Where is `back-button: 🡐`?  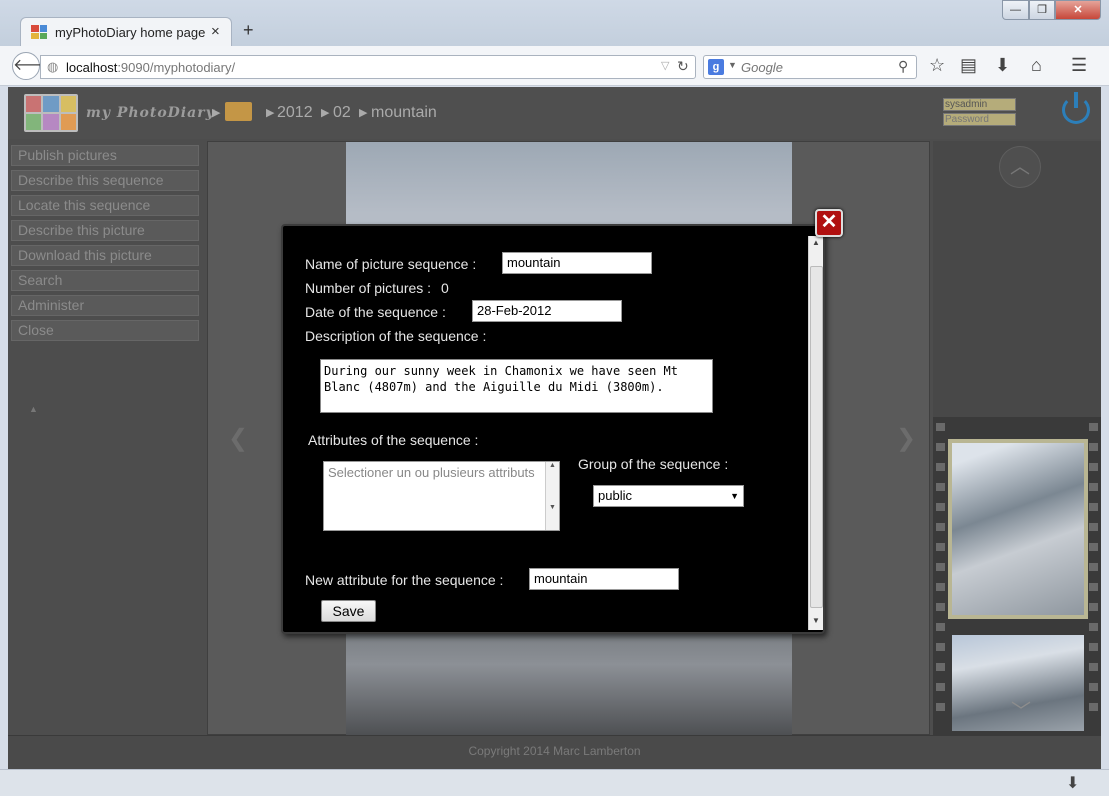 back-button: 🡐 is located at coordinates (34, 66).